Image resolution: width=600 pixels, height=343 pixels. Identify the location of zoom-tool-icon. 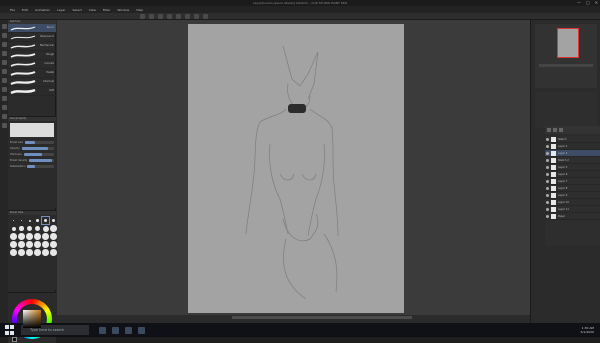
(4, 26).